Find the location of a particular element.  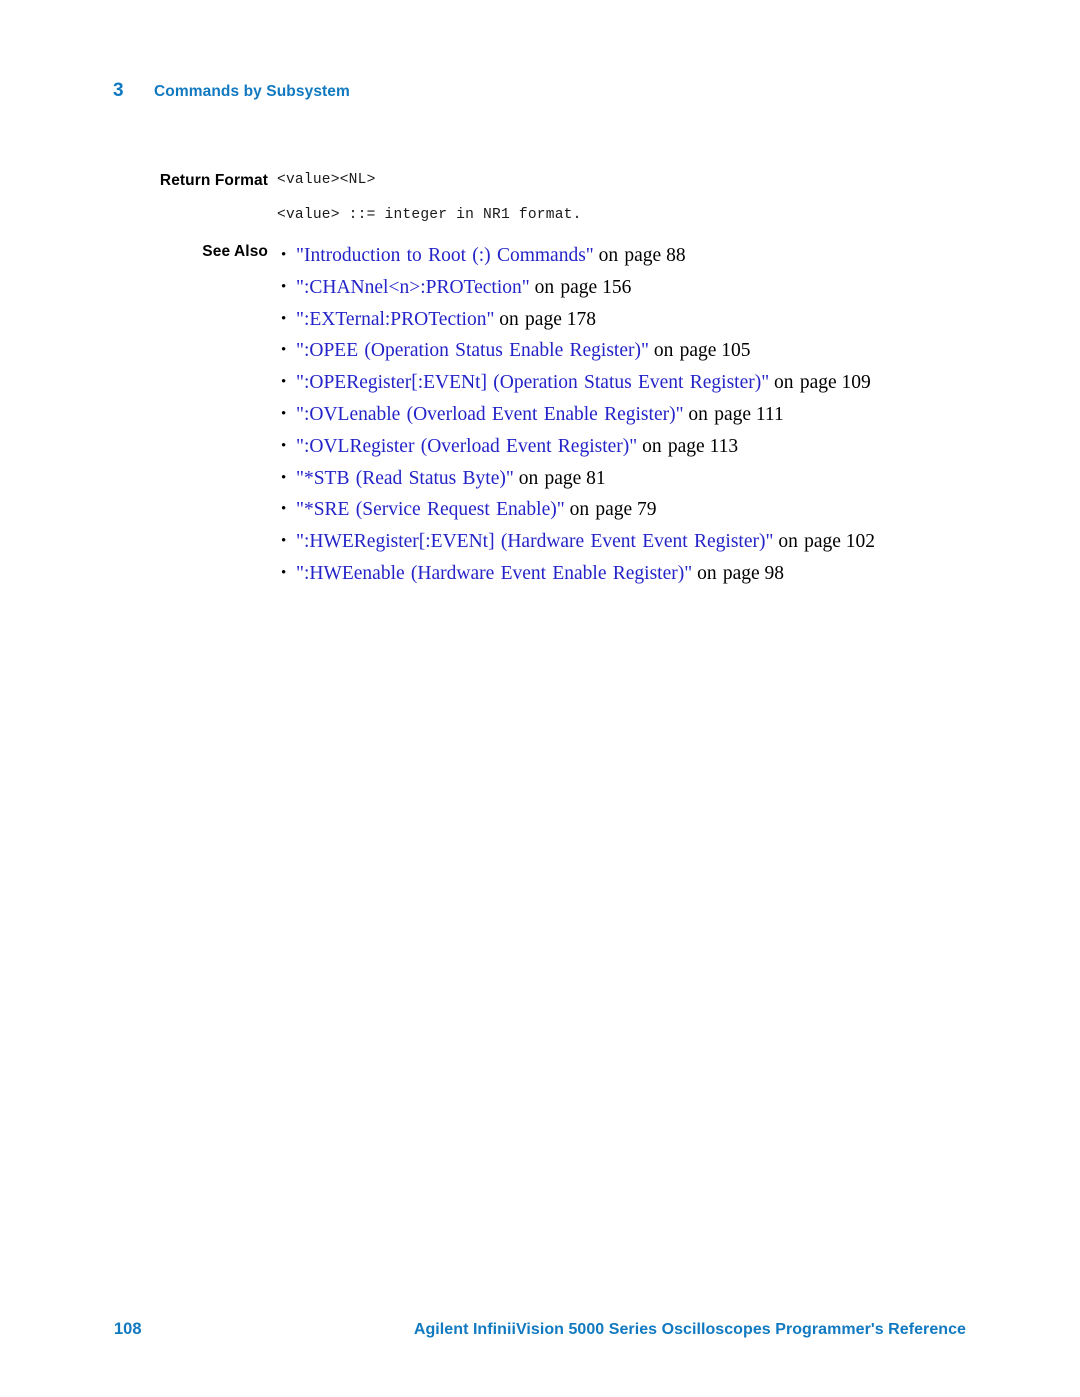

see-also-link: ":CHANnel<n>:PROTection" is located at coordinates (413, 287).